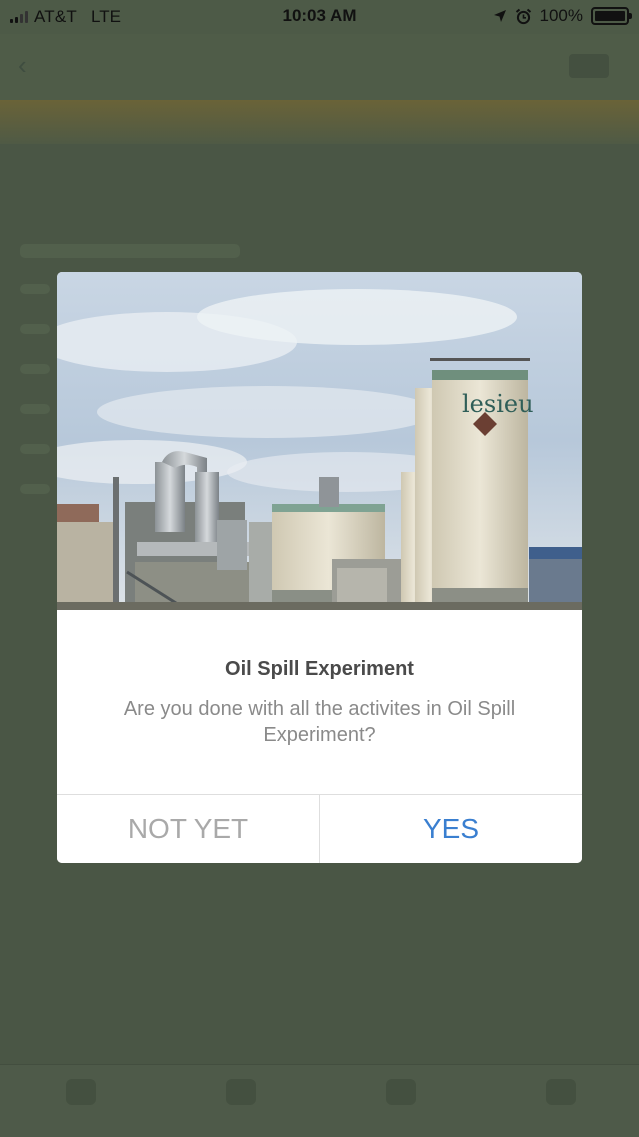 Image resolution: width=639 pixels, height=1137 pixels. I want to click on battery-icon, so click(611, 16).